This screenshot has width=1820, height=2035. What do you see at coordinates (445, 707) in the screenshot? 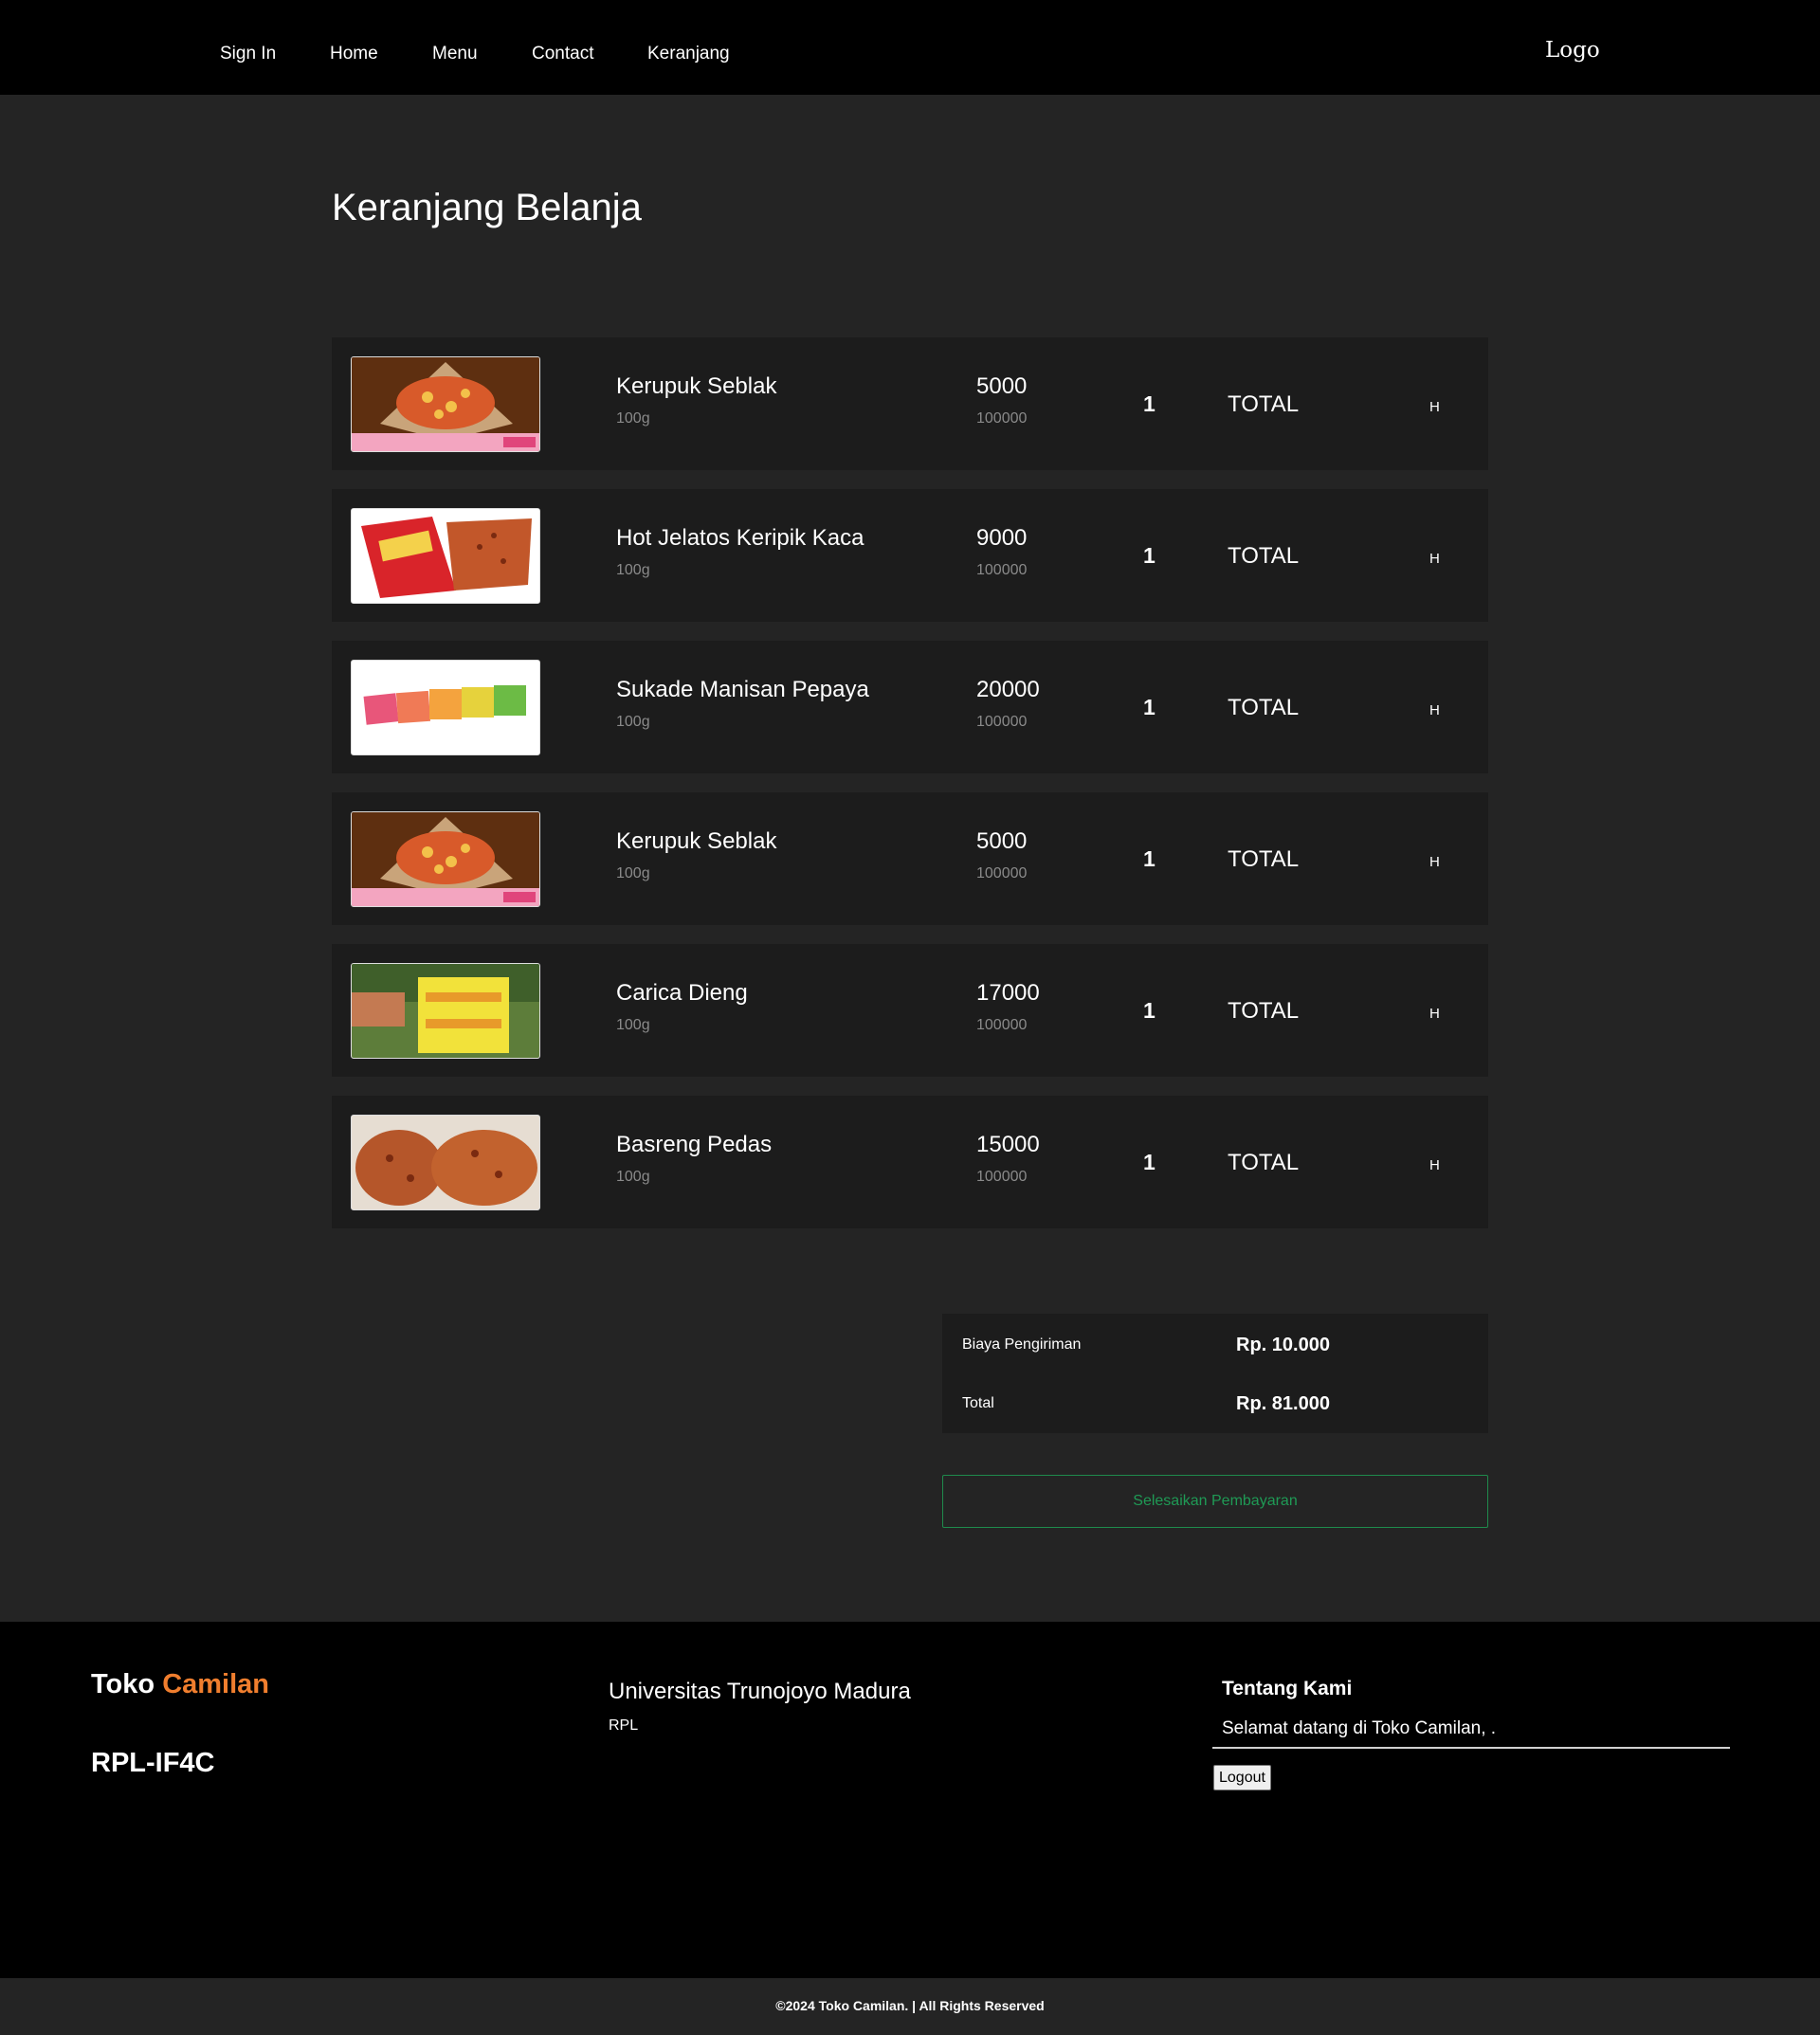
I see `sukade-image` at bounding box center [445, 707].